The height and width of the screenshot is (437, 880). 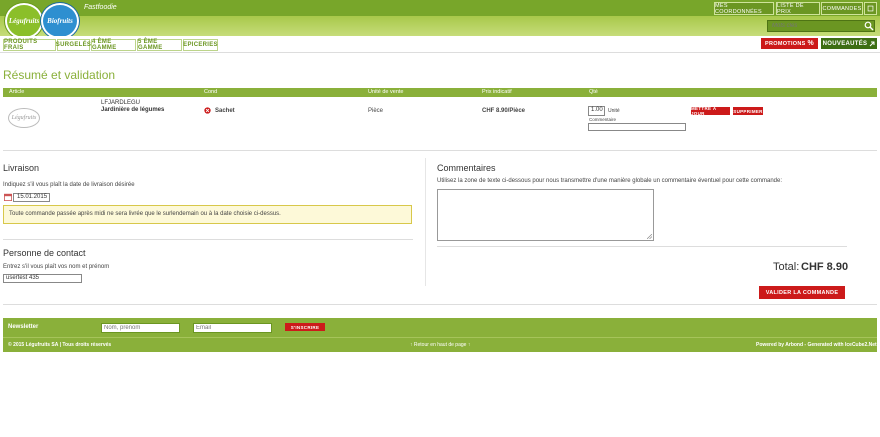 What do you see at coordinates (100, 7) in the screenshot?
I see `brand-name: Fastfoodie` at bounding box center [100, 7].